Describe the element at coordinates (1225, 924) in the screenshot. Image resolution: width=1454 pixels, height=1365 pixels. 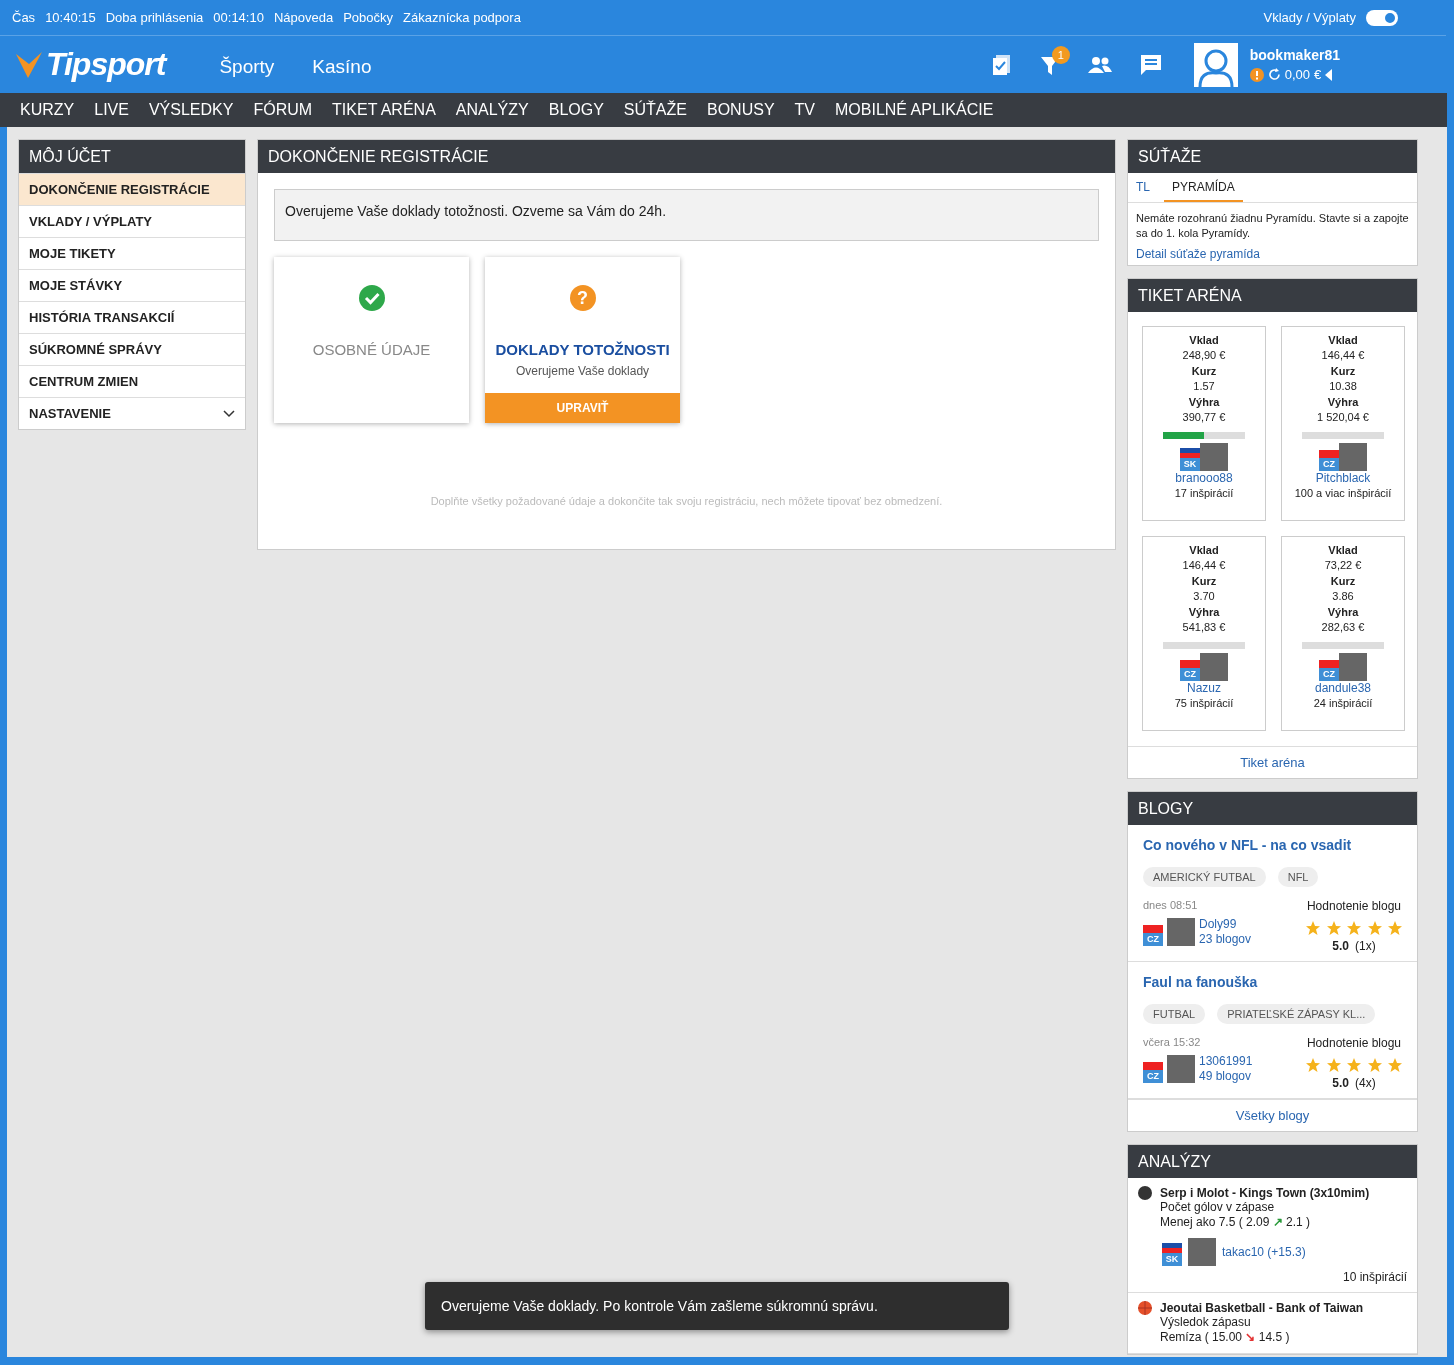
I see `author-link: Doly99` at that location.